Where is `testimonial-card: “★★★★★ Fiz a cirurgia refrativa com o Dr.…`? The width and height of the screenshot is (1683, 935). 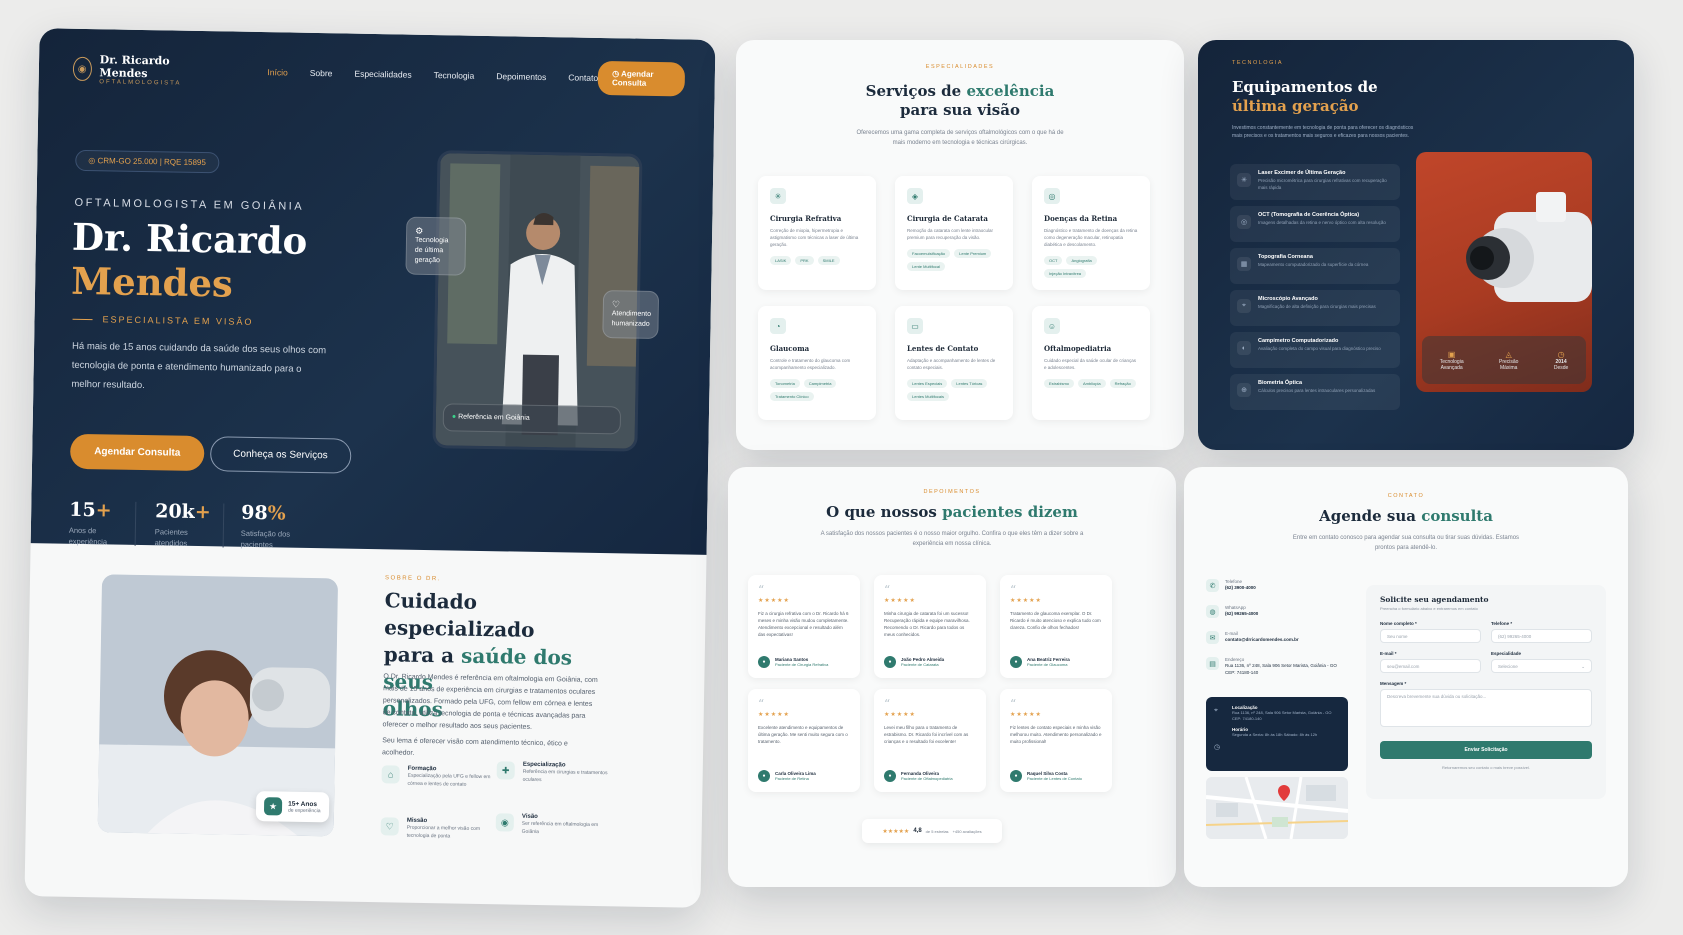
testimonial-card: “★★★★★ Fiz a cirurgia refrativa com o Dr.… is located at coordinates (804, 626).